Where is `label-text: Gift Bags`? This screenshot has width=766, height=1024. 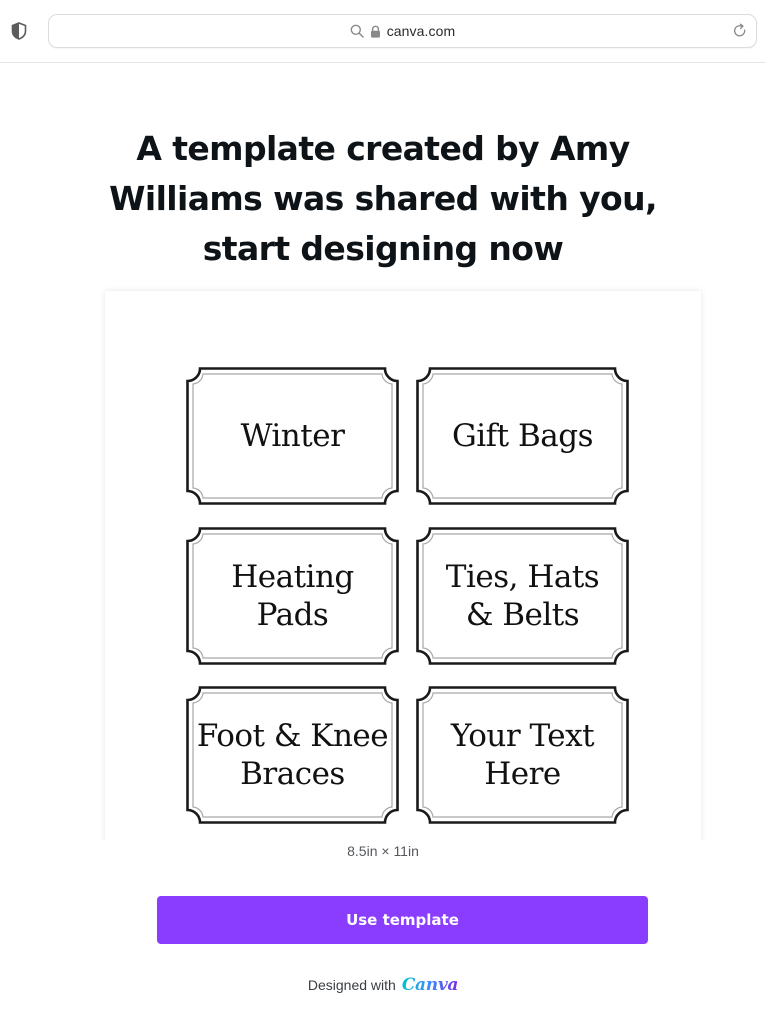 label-text: Gift Bags is located at coordinates (522, 436).